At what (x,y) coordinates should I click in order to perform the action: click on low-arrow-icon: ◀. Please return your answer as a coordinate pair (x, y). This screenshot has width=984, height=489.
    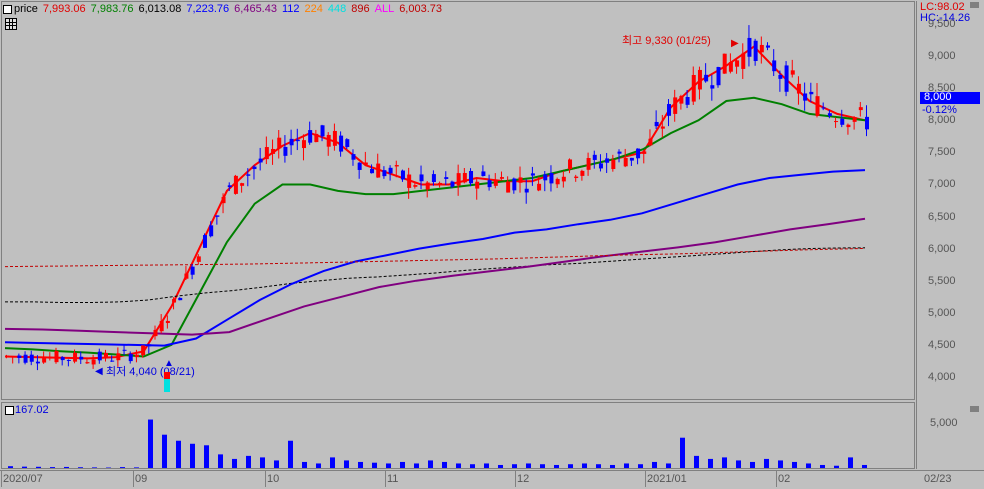
    Looking at the image, I should click on (99, 371).